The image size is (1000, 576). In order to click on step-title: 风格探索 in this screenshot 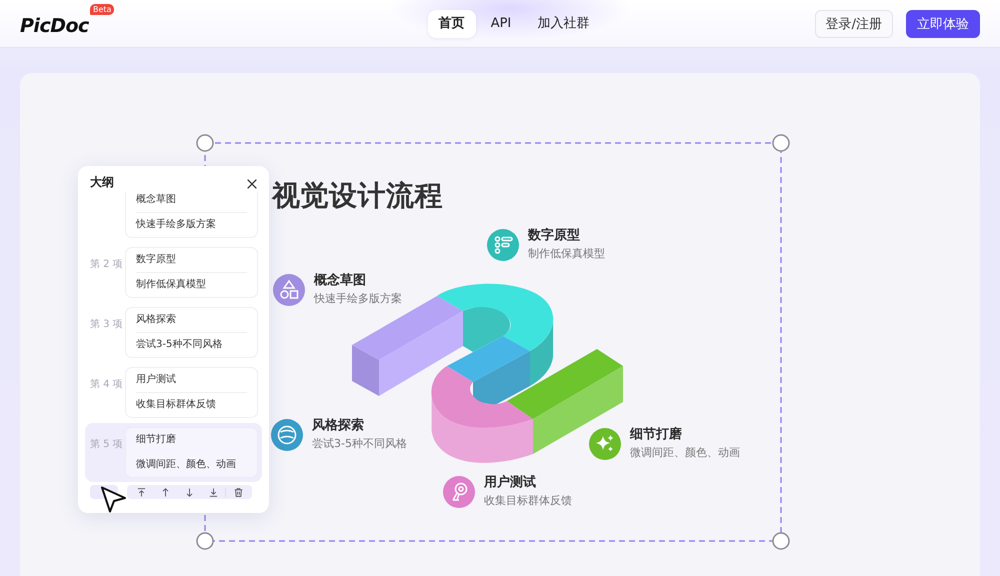, I will do `click(338, 426)`.